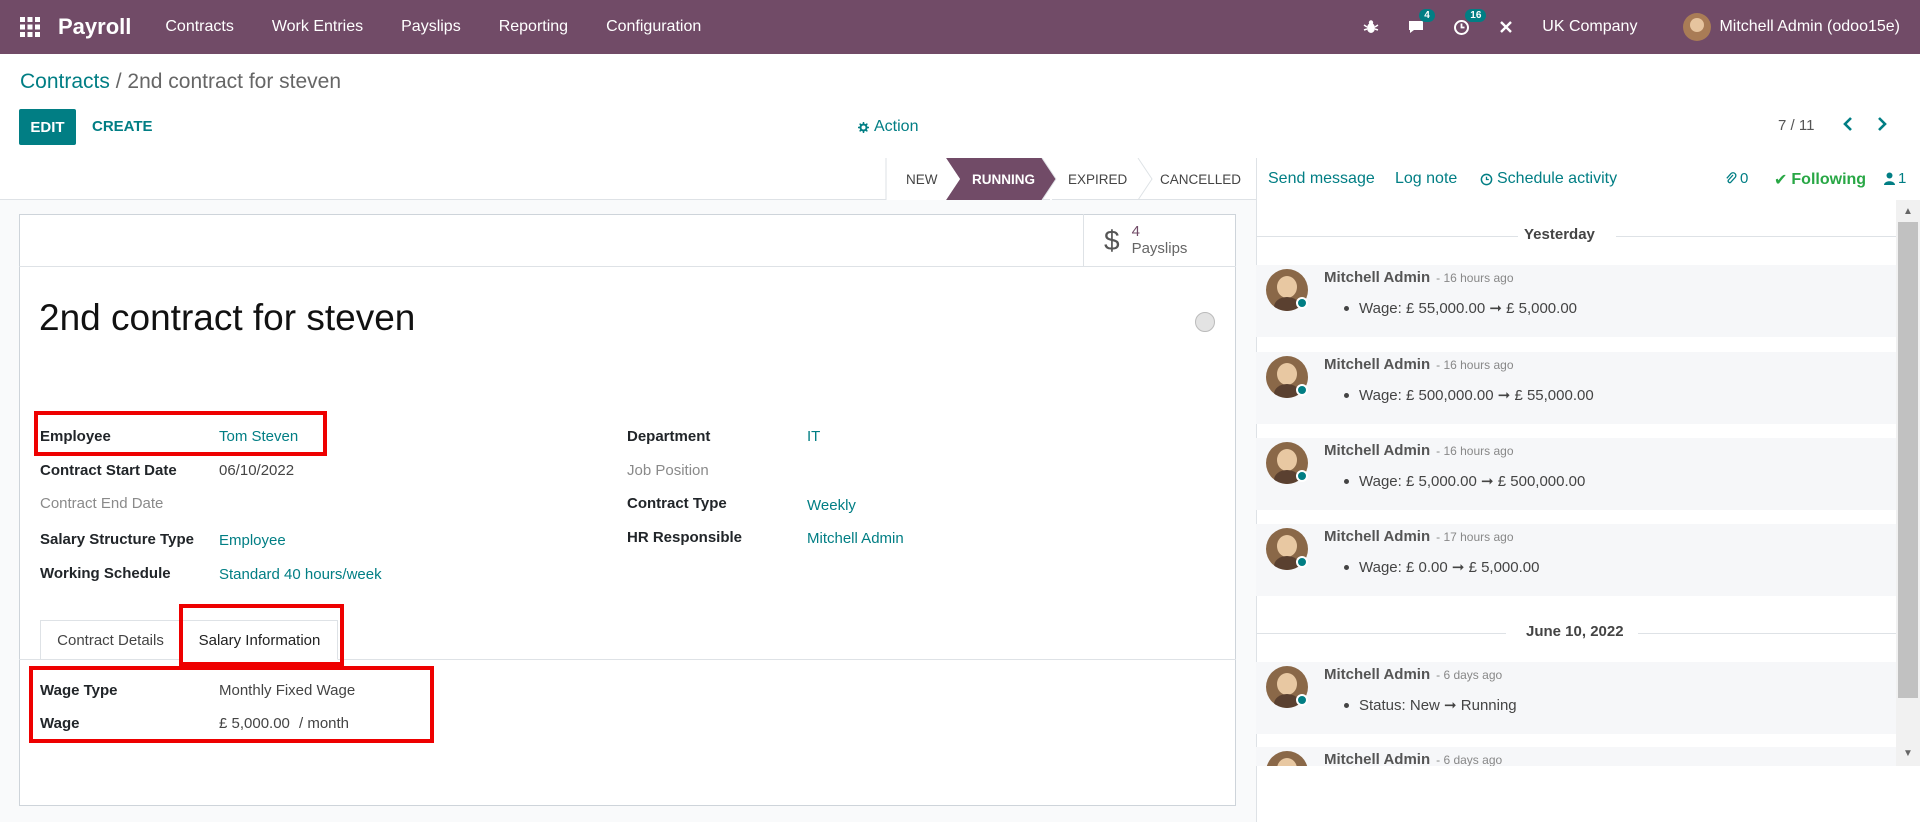 This screenshot has width=1920, height=822. What do you see at coordinates (317, 27) in the screenshot?
I see `menu-work-entries: Work Entries` at bounding box center [317, 27].